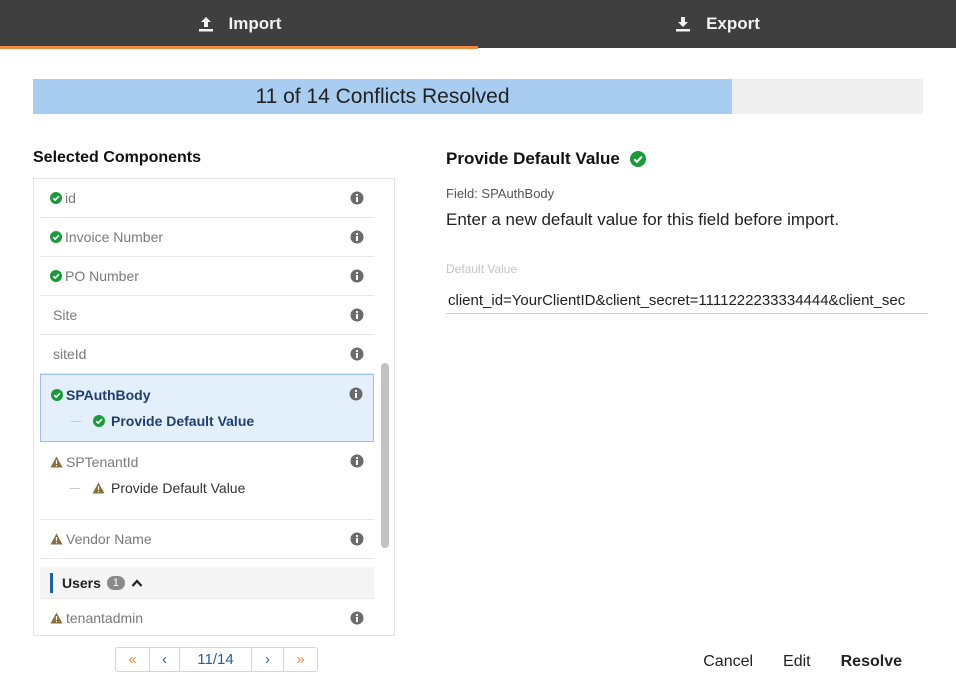  I want to click on action-buttons: Cancel Edit Resolve, so click(802, 662).